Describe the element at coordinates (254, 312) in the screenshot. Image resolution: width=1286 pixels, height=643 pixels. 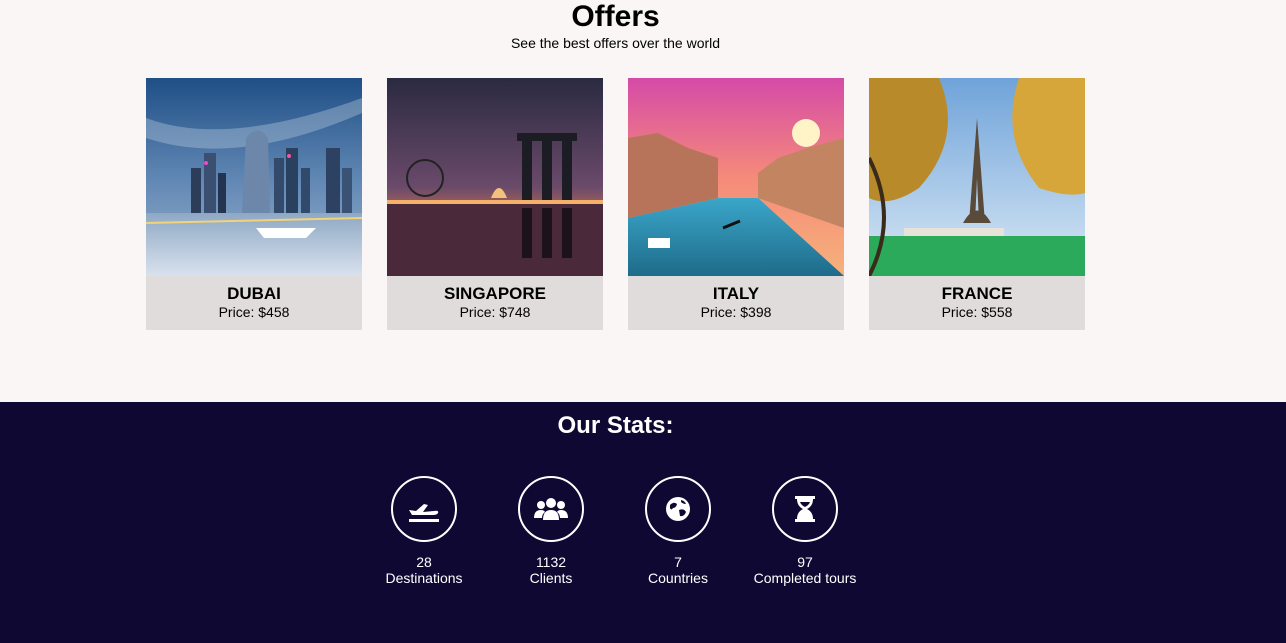
I see `offer-price: Price: $458` at that location.